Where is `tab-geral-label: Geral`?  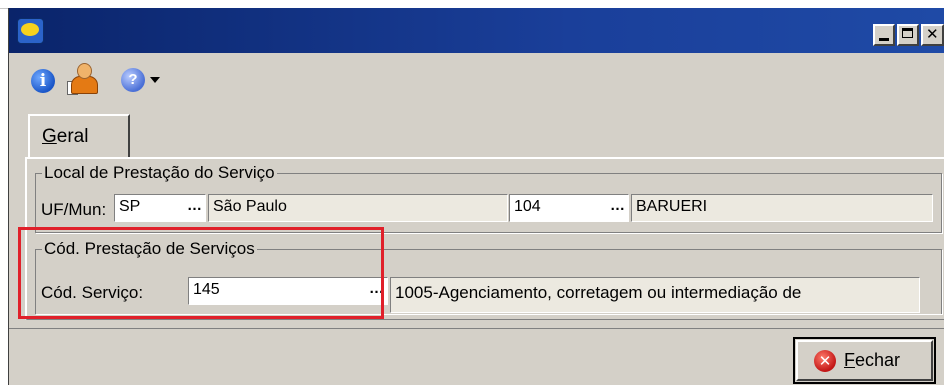
tab-geral-label: Geral is located at coordinates (65, 136).